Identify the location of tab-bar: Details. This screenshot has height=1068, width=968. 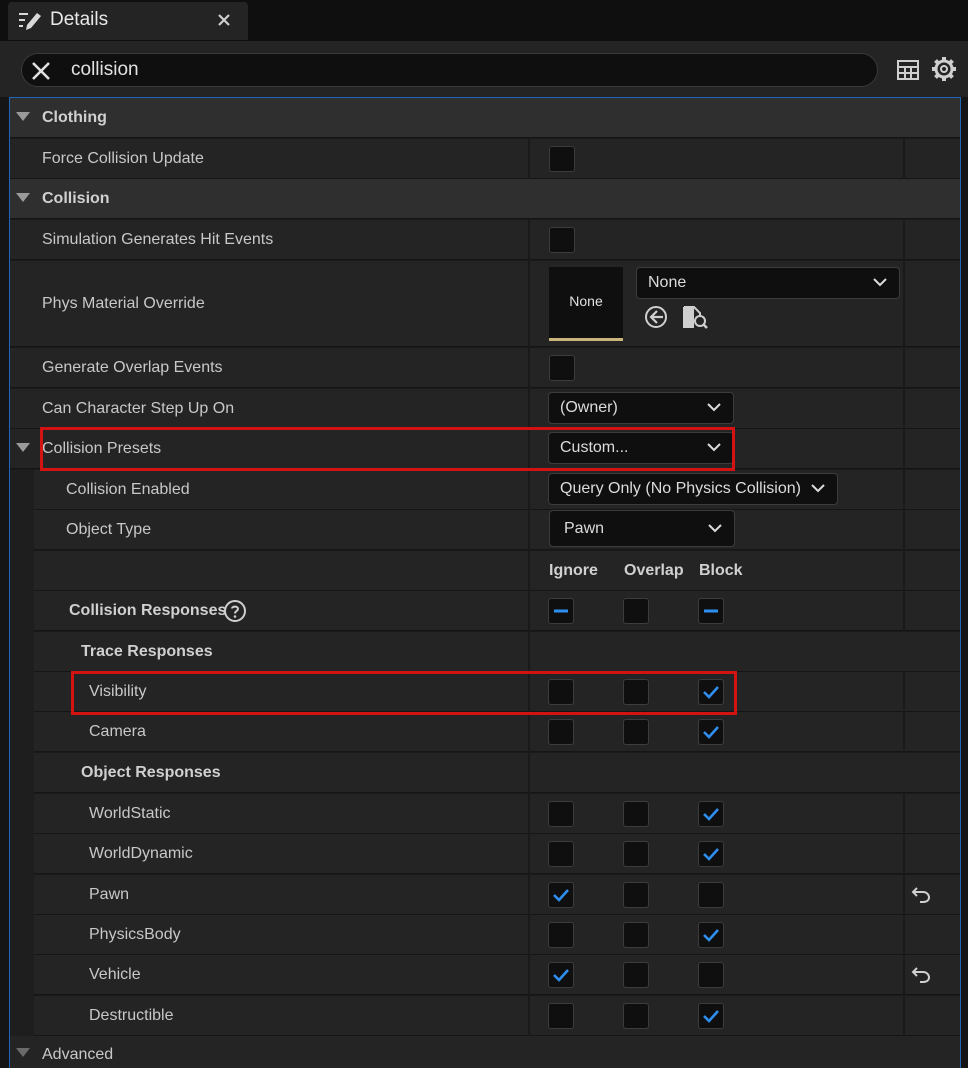
(484, 20).